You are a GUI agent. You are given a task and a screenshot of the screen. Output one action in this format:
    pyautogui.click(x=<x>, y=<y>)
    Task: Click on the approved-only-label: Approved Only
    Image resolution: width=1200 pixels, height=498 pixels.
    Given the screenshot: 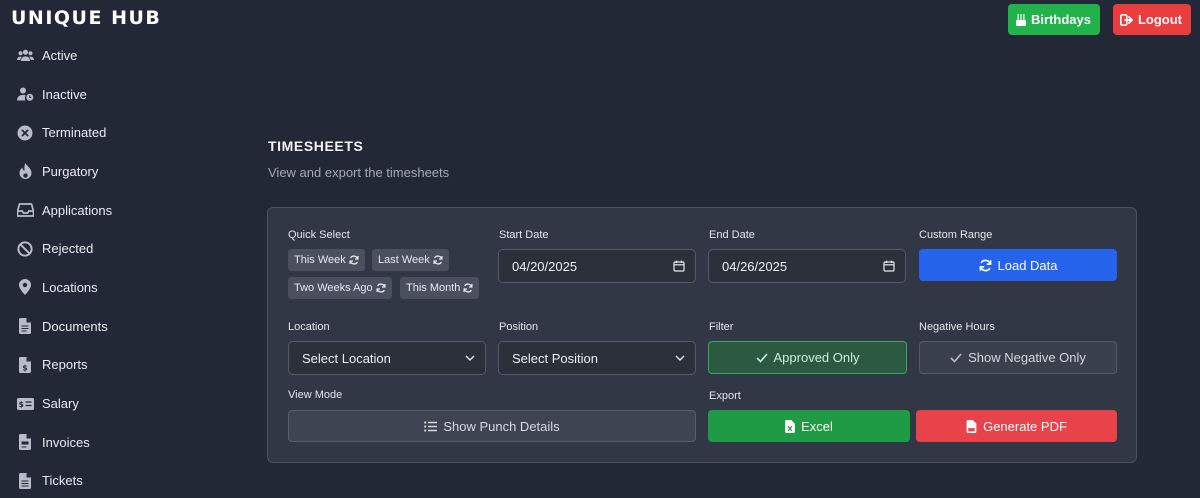 What is the action you would take?
    pyautogui.click(x=816, y=357)
    